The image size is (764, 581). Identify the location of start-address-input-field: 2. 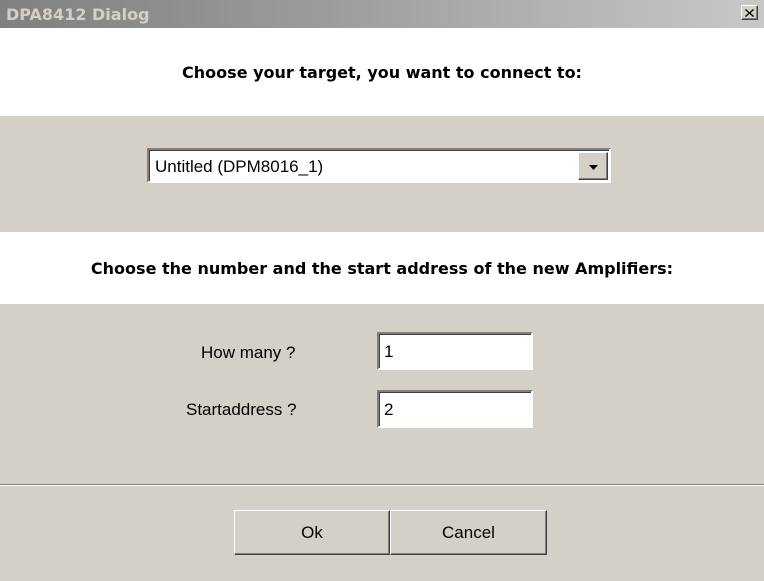
(455, 409).